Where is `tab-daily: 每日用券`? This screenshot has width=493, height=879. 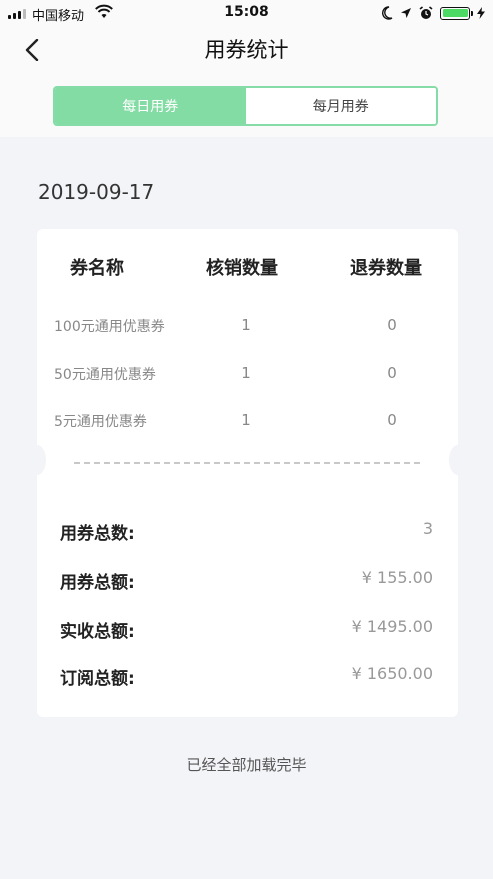 tab-daily: 每日用券 is located at coordinates (150, 106).